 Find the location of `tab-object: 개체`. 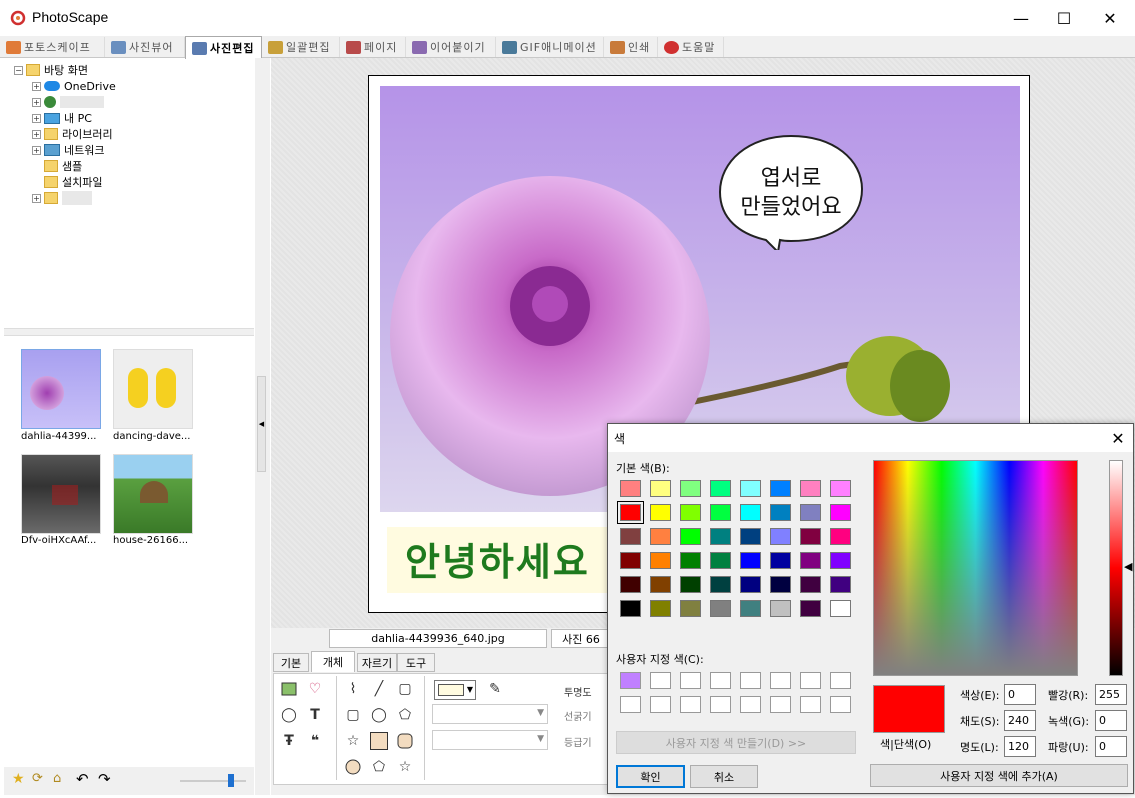

tab-object: 개체 is located at coordinates (333, 661).